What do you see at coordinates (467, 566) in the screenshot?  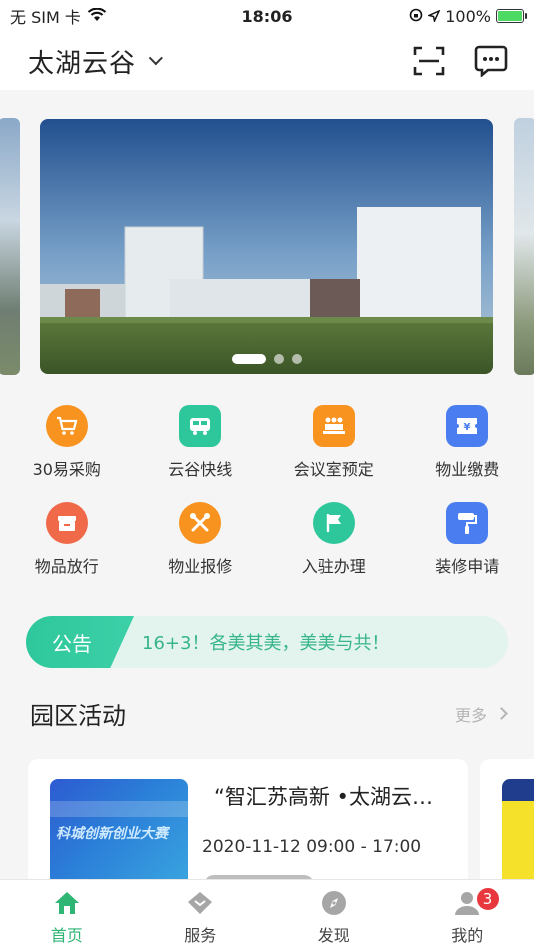 I see `quick-action-label: 装修申请` at bounding box center [467, 566].